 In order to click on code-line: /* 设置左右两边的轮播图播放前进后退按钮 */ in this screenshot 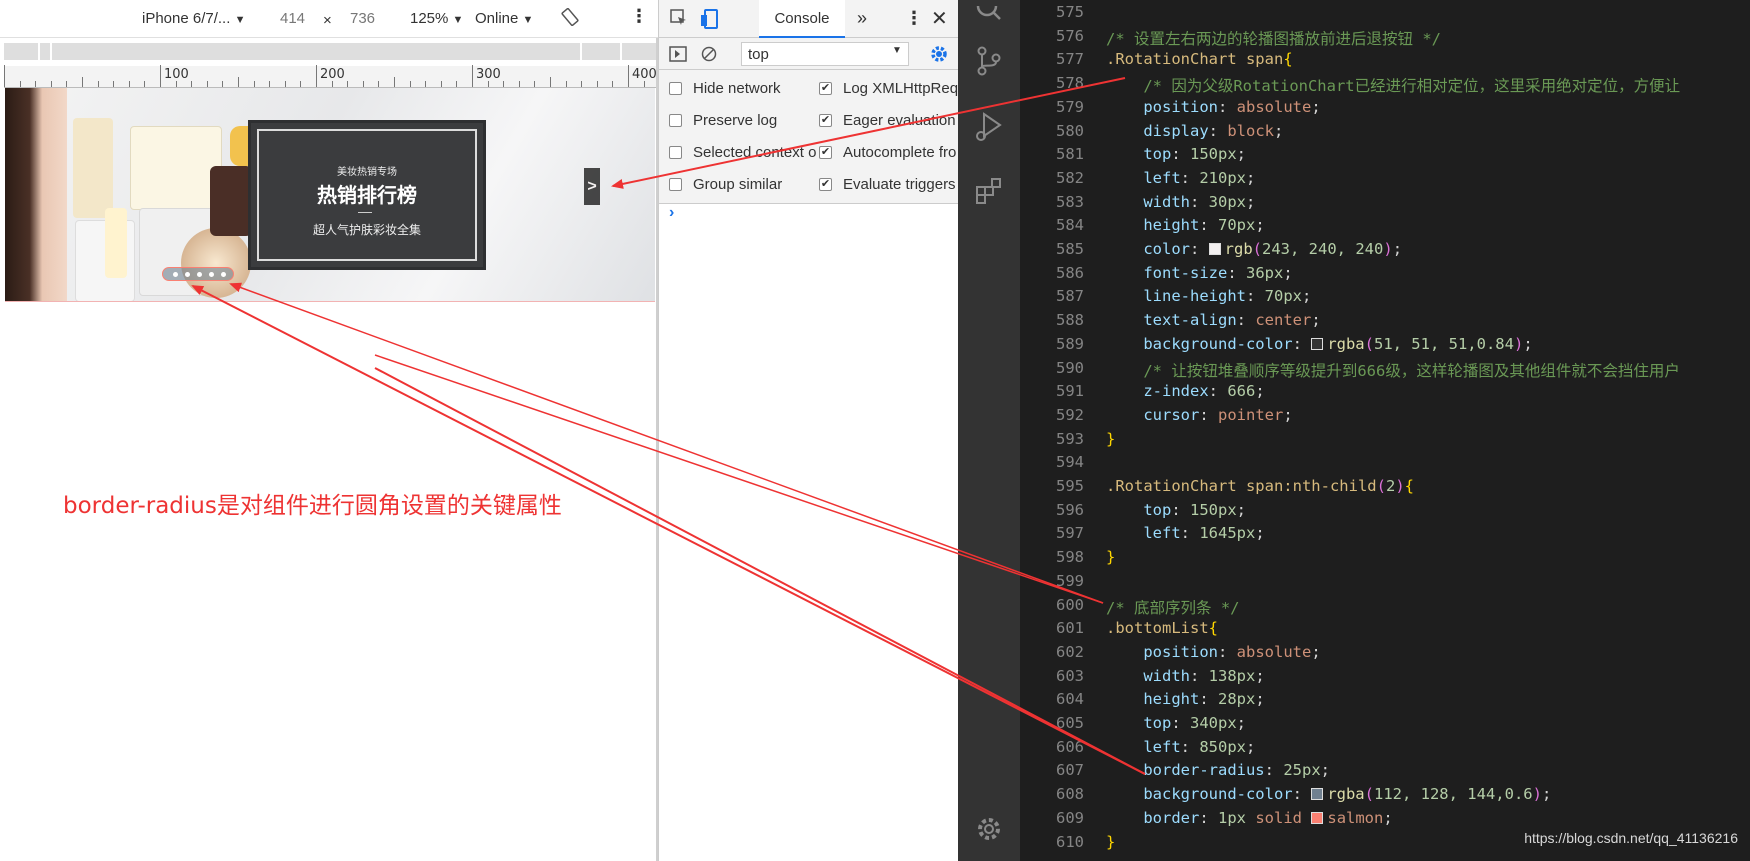, I will do `click(1273, 38)`.